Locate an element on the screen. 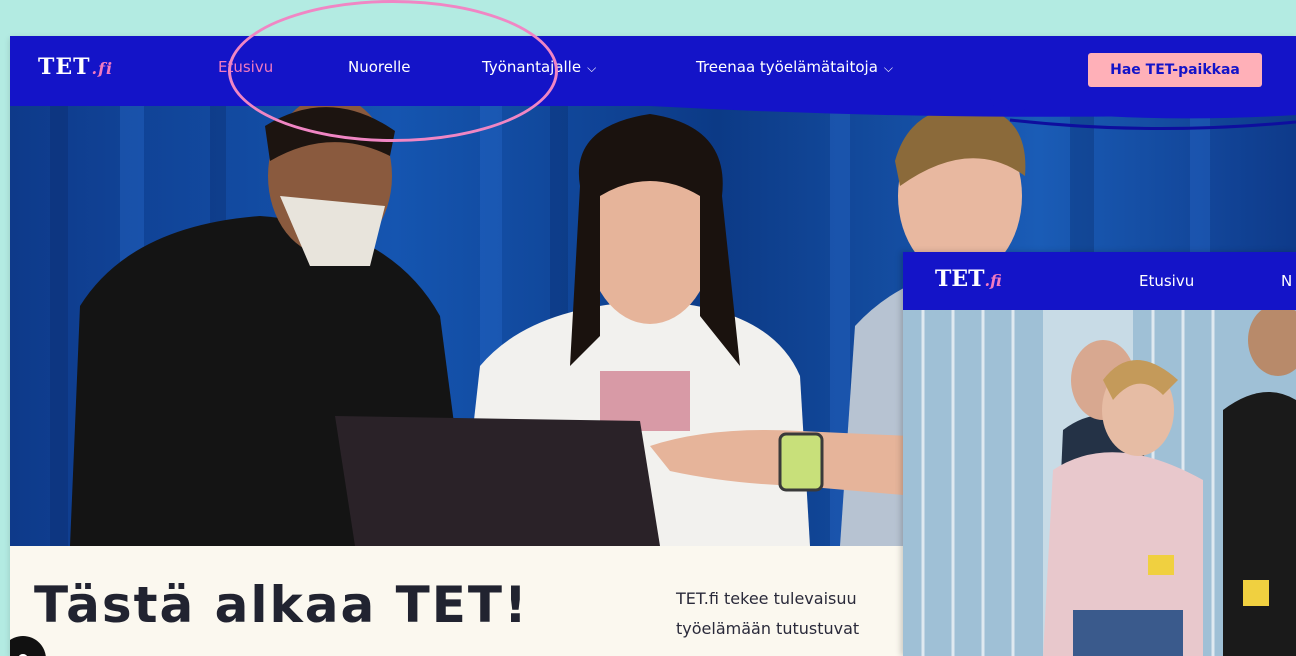  chat-icon: ● is located at coordinates (28, 646).